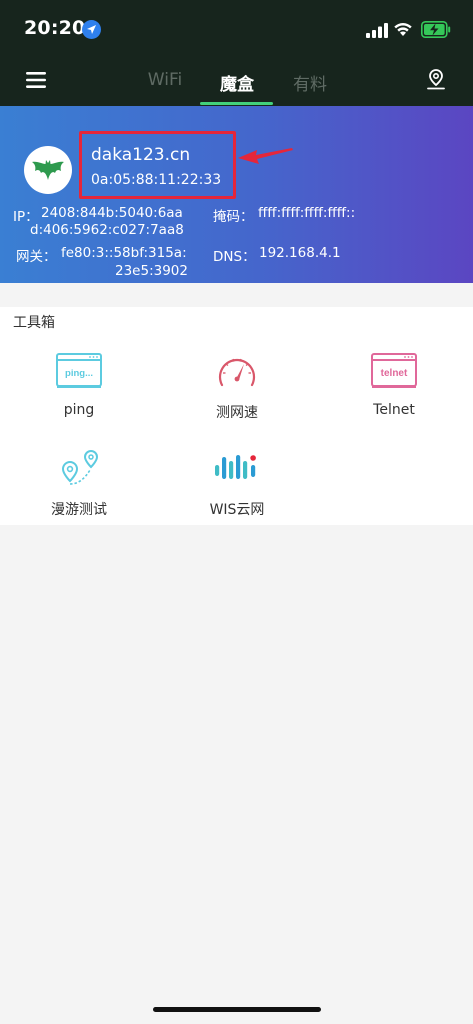 The height and width of the screenshot is (1024, 473). What do you see at coordinates (237, 510) in the screenshot?
I see `tool-wis-cloud-label: WIS云网` at bounding box center [237, 510].